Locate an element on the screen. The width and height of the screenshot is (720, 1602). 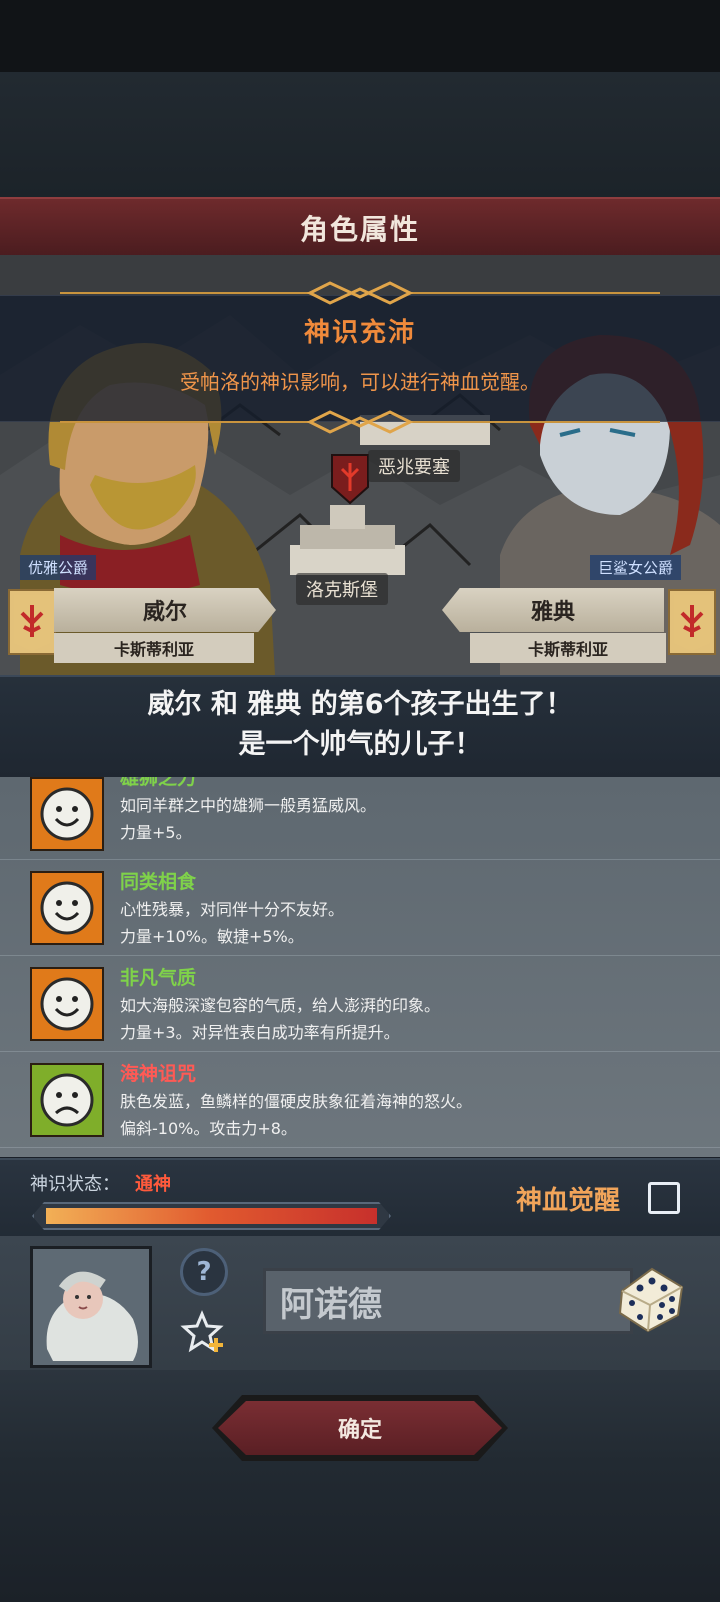
child-naming-row: ? 阿诺德 is located at coordinates (360, 1304).